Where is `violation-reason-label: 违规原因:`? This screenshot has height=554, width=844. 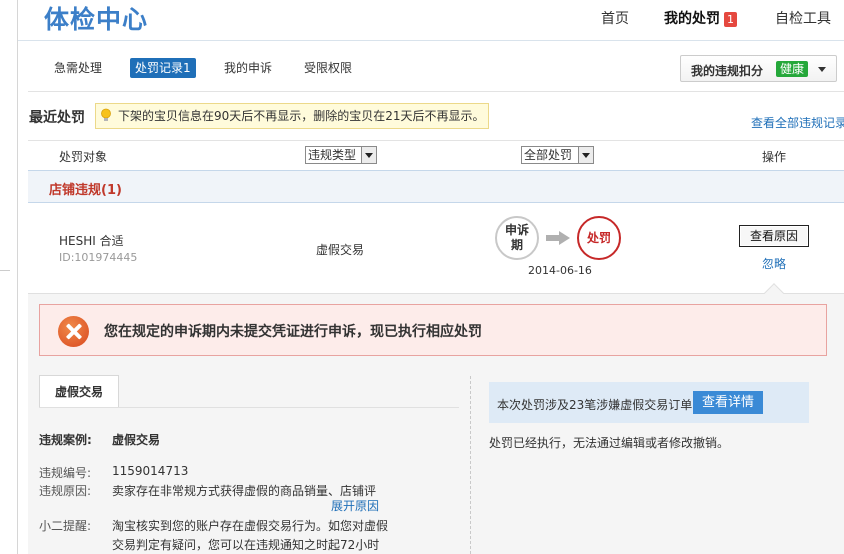 violation-reason-label: 违规原因: is located at coordinates (65, 491).